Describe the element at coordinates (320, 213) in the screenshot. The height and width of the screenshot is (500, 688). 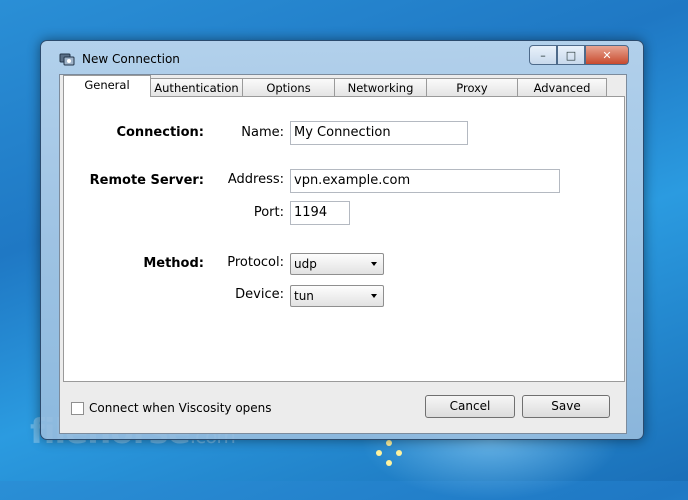
I see `port-input` at that location.